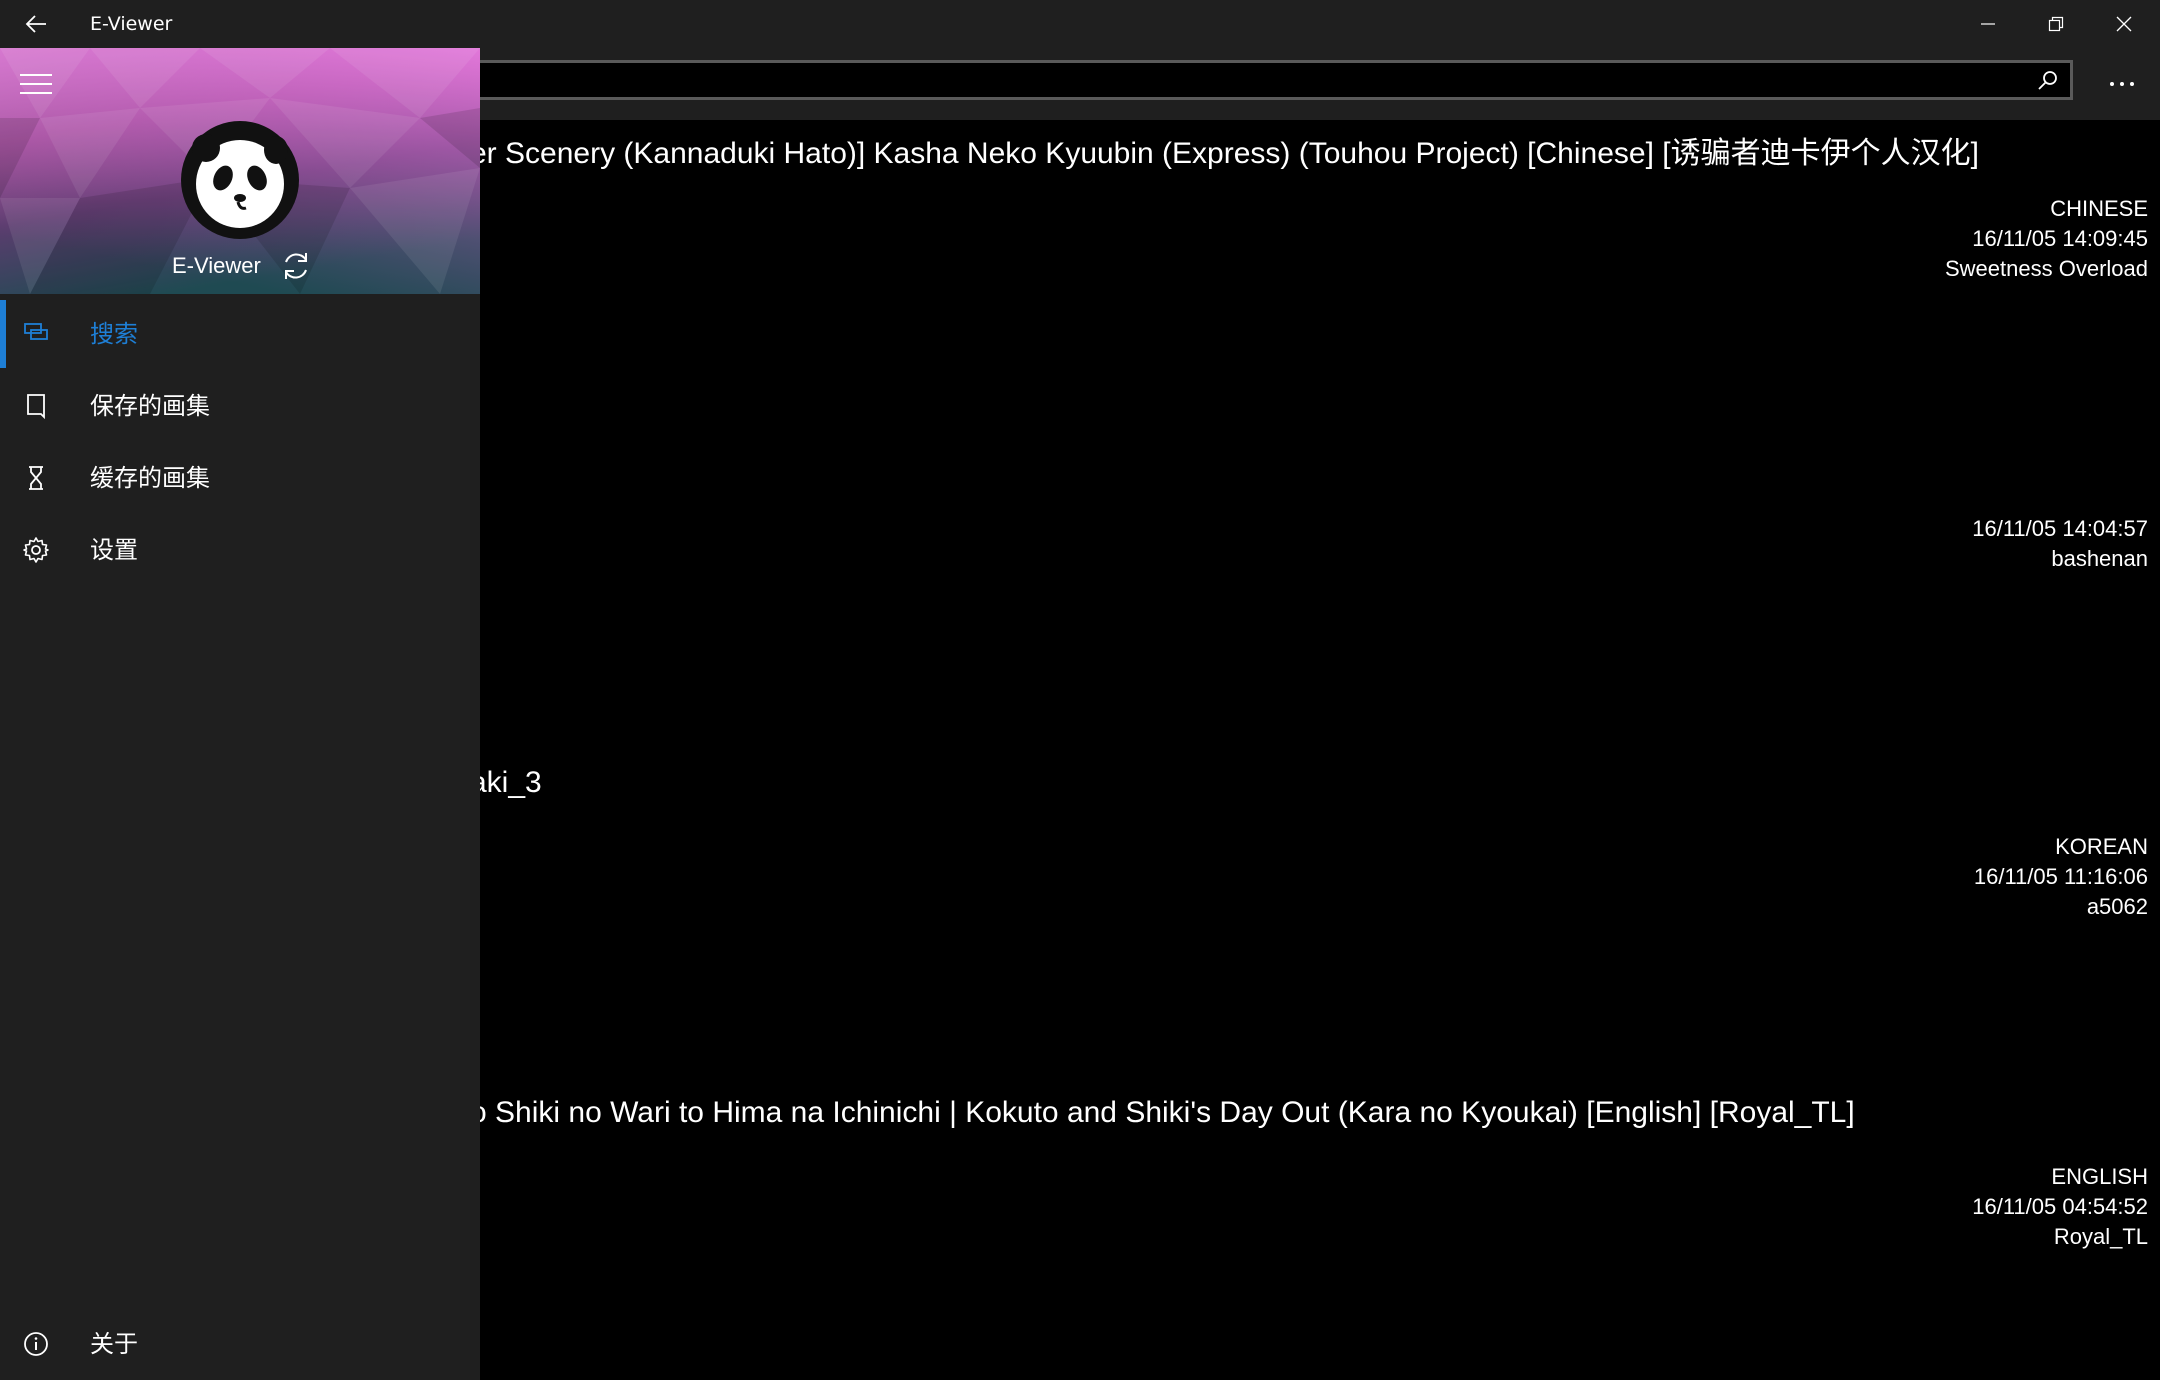 Image resolution: width=2160 pixels, height=1380 pixels. What do you see at coordinates (2099, 208) in the screenshot?
I see `gallery-language: CHINESE` at bounding box center [2099, 208].